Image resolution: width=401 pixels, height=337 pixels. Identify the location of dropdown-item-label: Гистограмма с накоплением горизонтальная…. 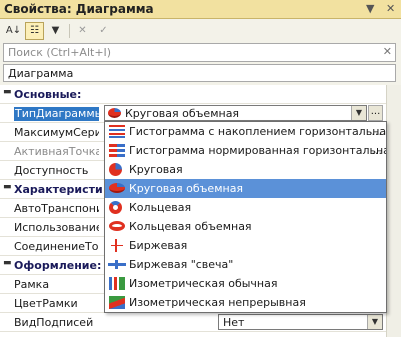
(257, 131).